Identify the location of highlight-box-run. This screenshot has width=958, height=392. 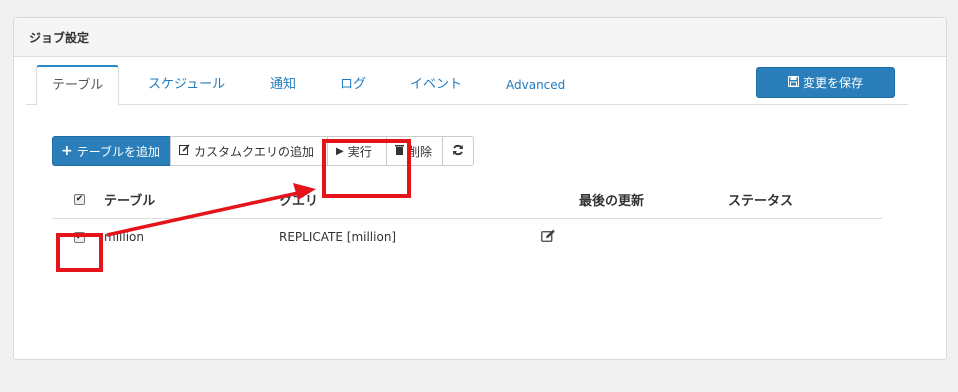
(366, 168).